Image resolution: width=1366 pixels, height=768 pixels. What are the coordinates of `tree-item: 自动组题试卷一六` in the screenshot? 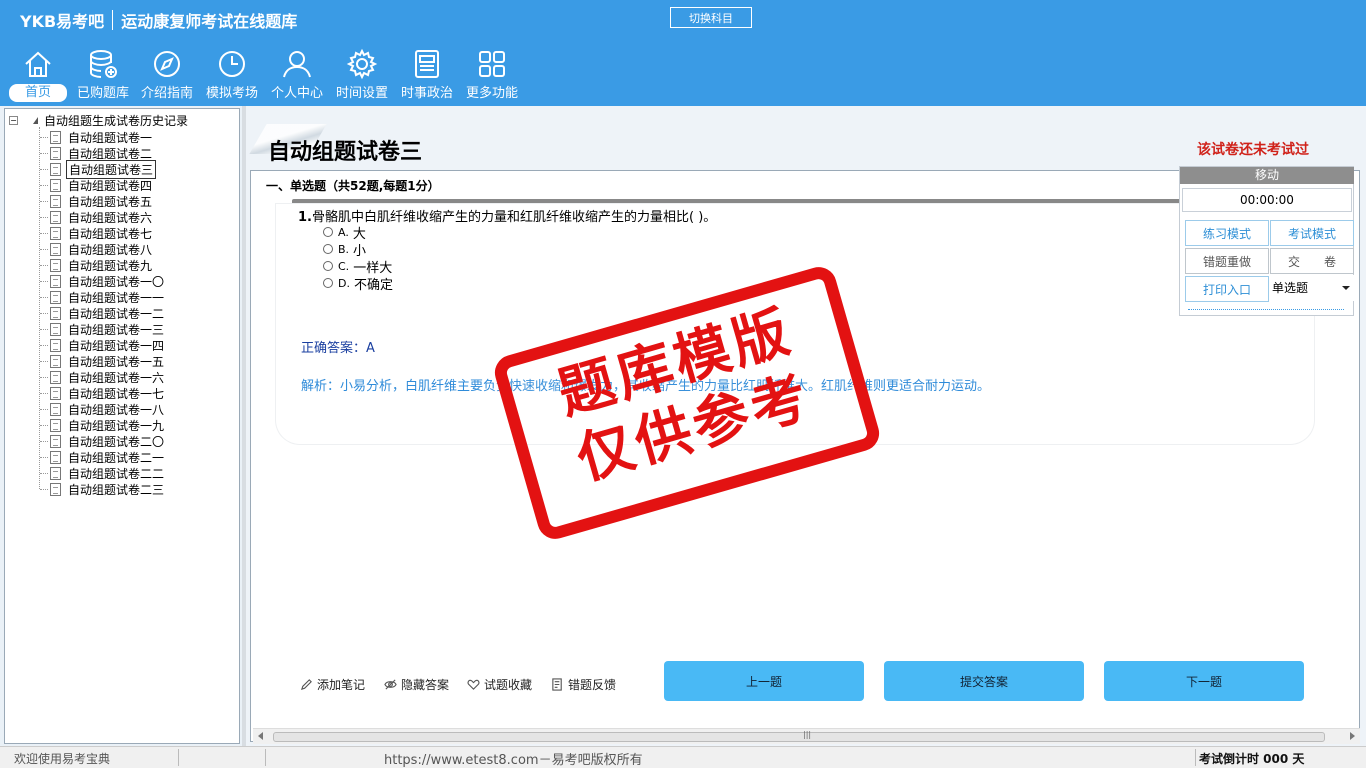 It's located at (103, 377).